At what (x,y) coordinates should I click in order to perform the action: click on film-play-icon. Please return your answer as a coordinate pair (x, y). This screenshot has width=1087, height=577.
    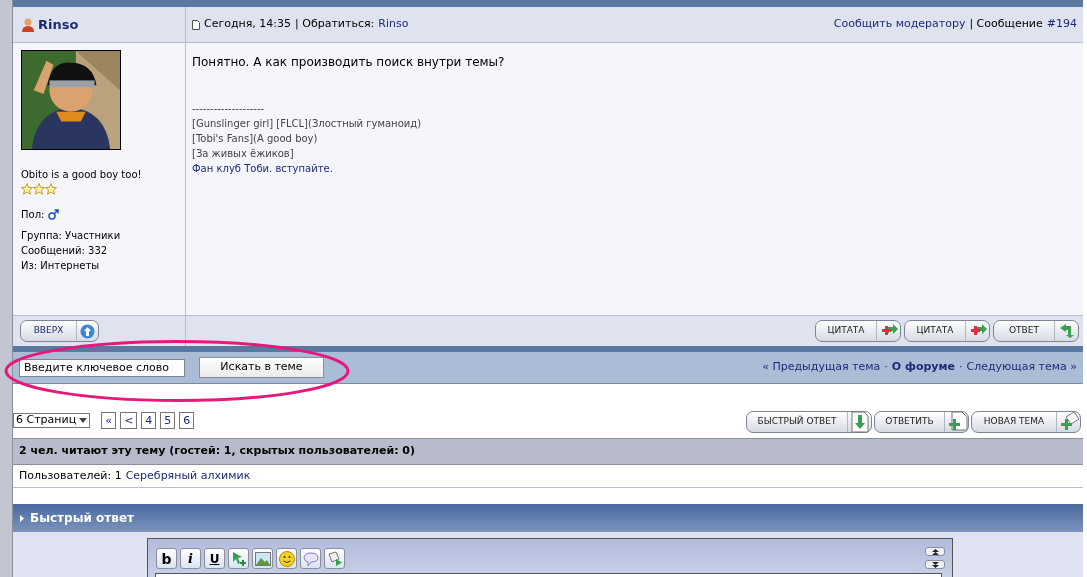
    Looking at the image, I should click on (334, 558).